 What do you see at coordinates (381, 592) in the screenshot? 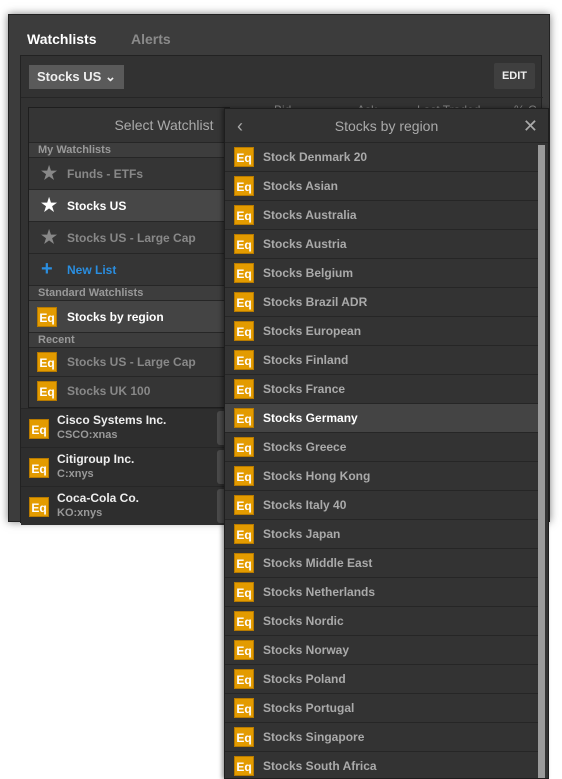
I see `region-item: Eq Stocks Netherlands` at bounding box center [381, 592].